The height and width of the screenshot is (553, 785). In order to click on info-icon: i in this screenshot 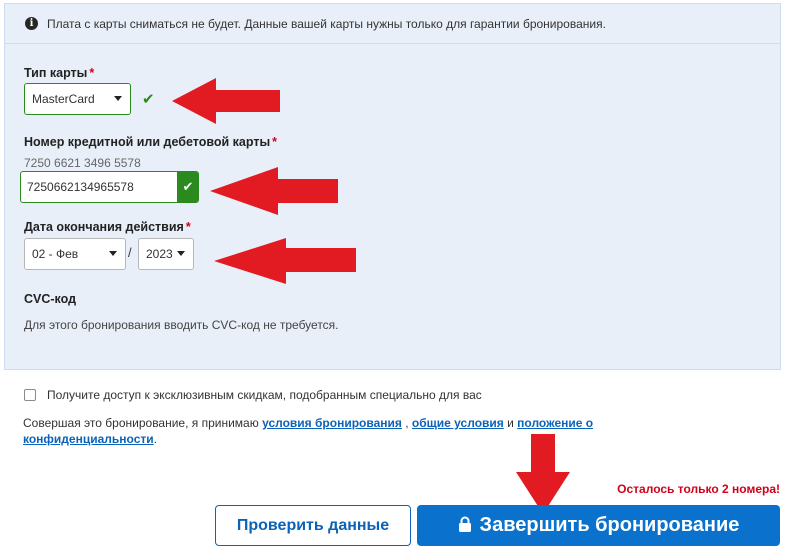, I will do `click(31, 23)`.